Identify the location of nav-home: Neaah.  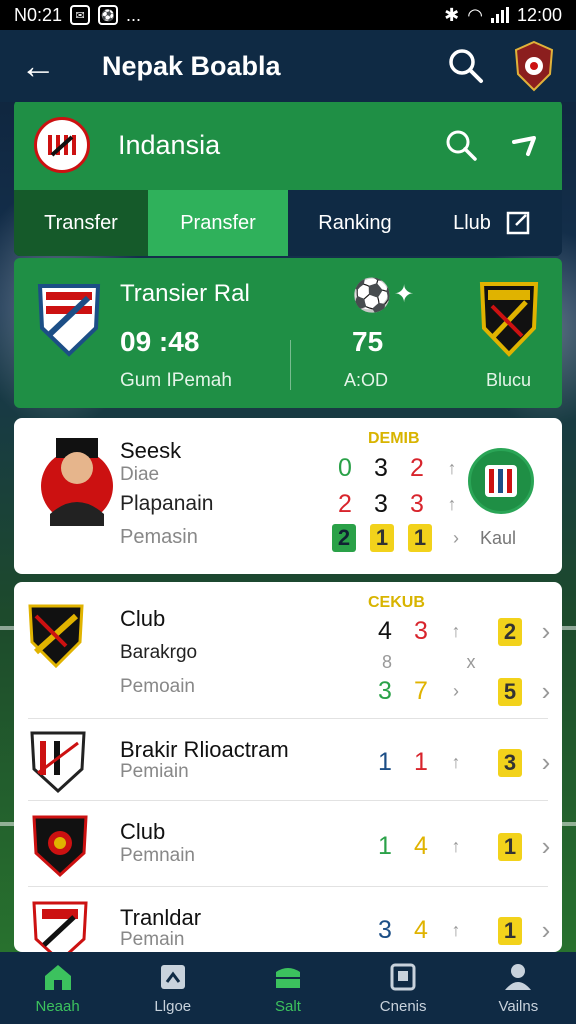
(58, 988).